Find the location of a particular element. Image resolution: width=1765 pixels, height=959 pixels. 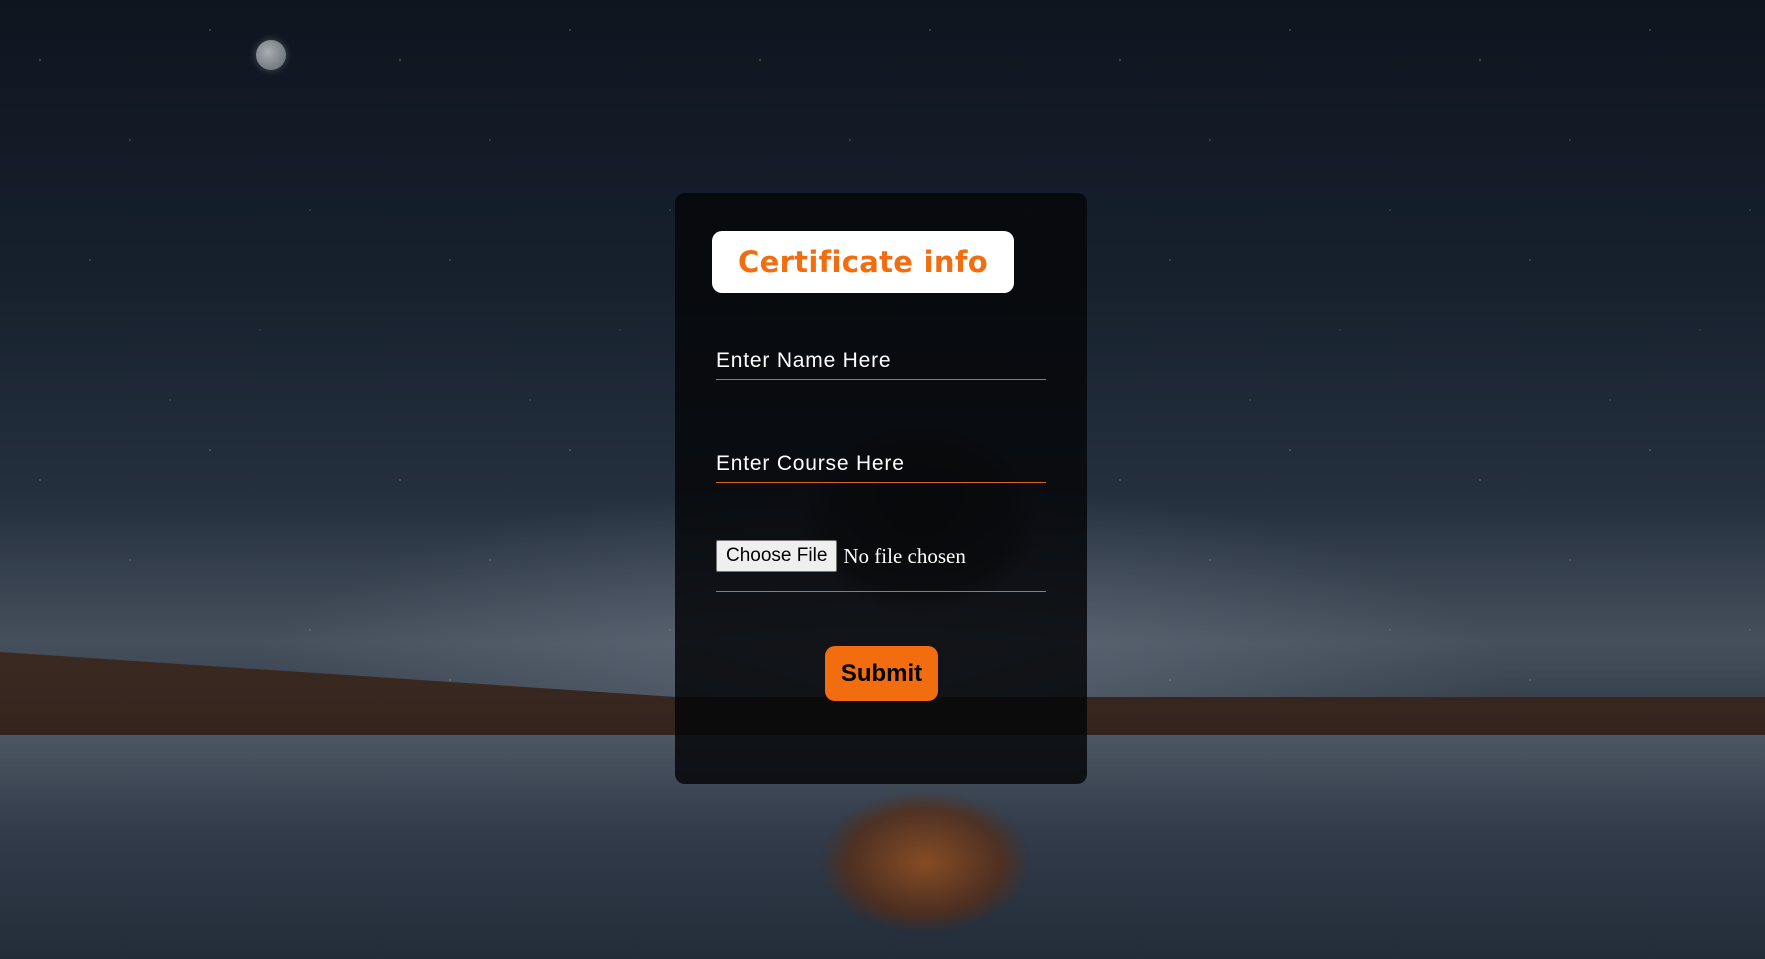

moon-image is located at coordinates (271, 55).